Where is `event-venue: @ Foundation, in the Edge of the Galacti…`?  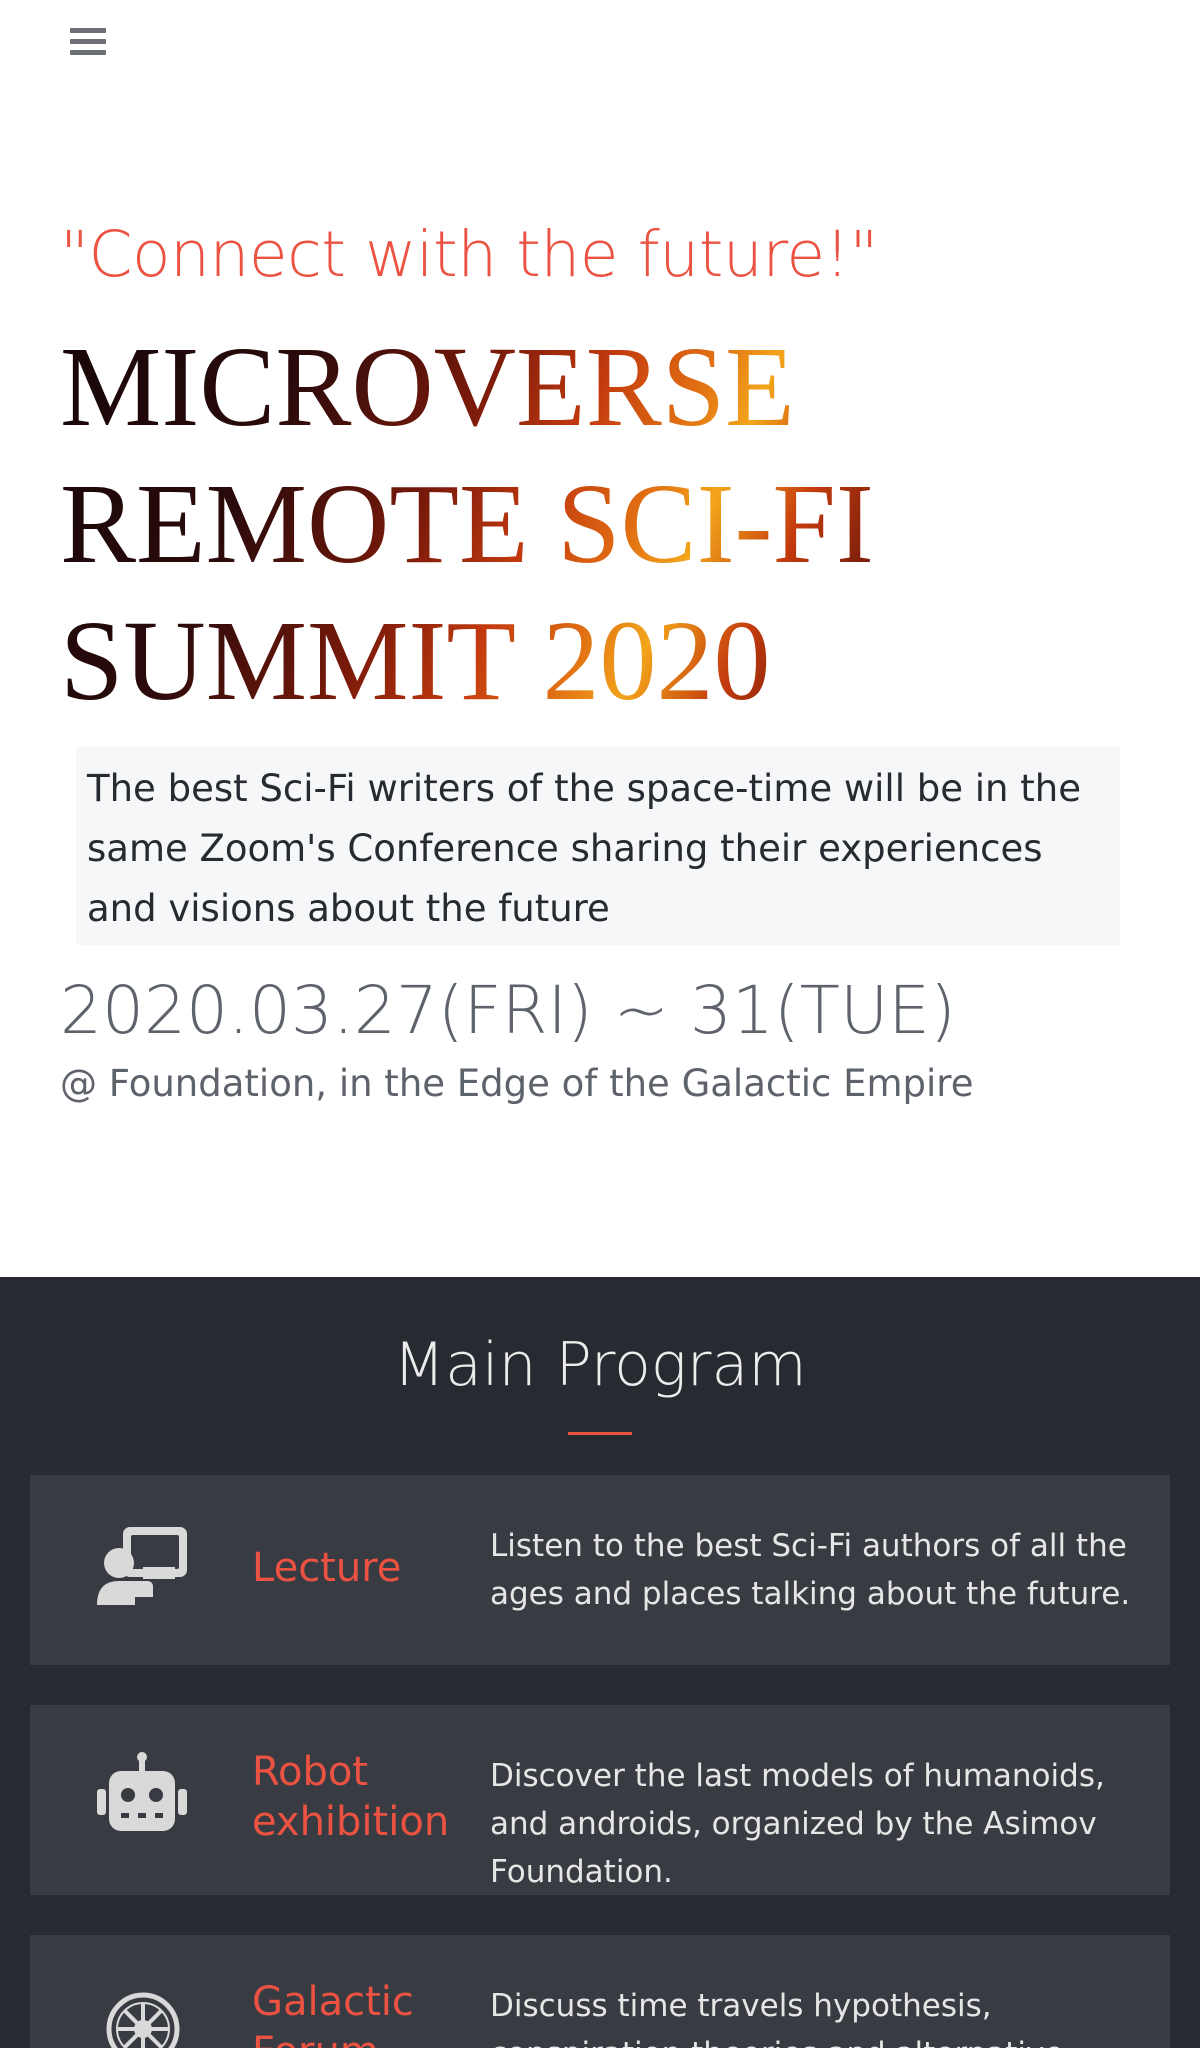
event-venue: @ Foundation, in the Edge of the Galacti… is located at coordinates (517, 1083).